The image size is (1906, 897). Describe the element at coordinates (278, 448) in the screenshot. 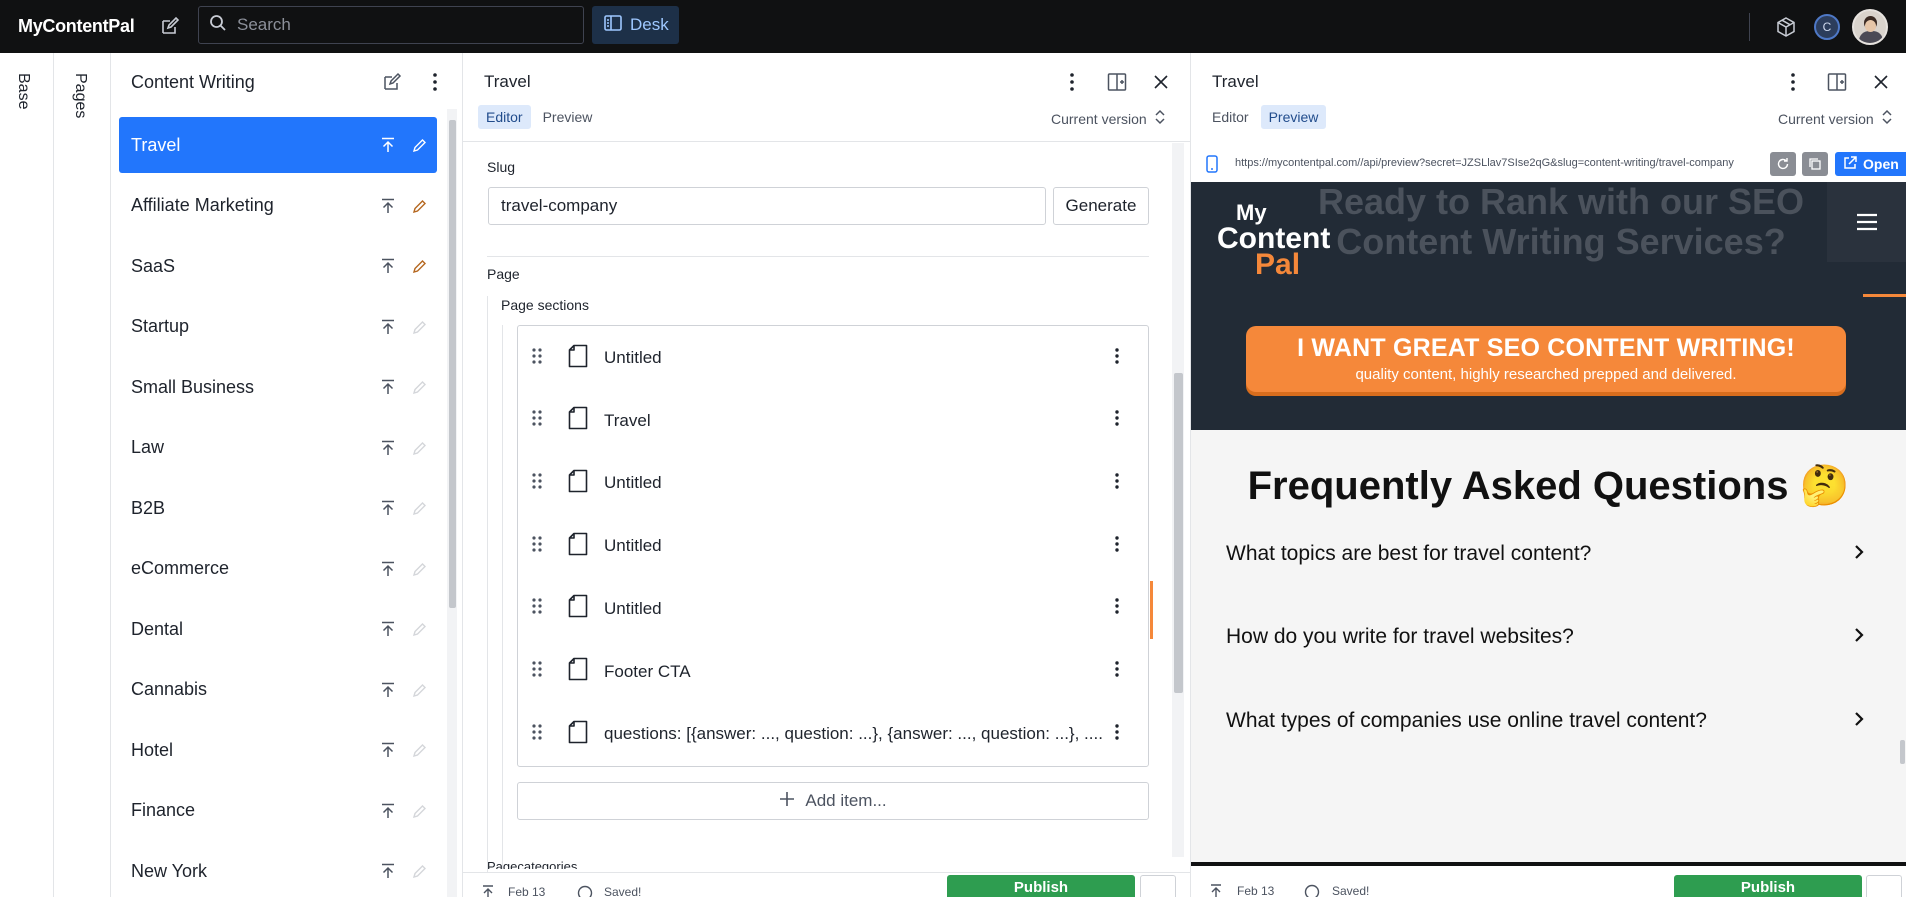

I see `list-item: Law` at that location.